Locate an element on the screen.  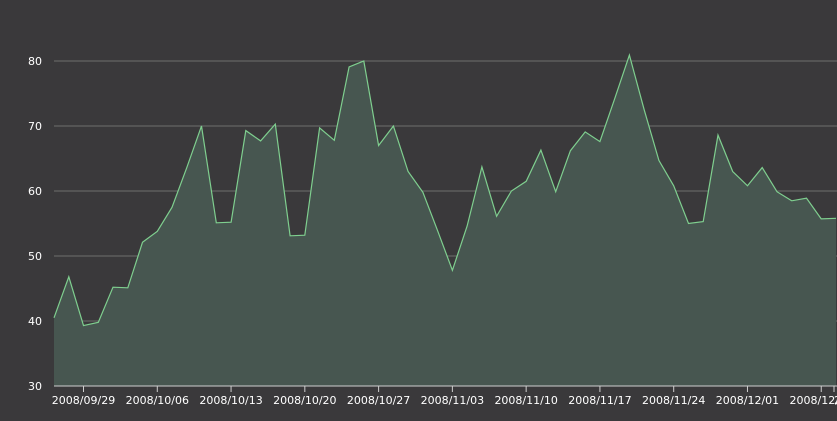
x-tick-label: 2008/11/10 is located at coordinates (525, 400).